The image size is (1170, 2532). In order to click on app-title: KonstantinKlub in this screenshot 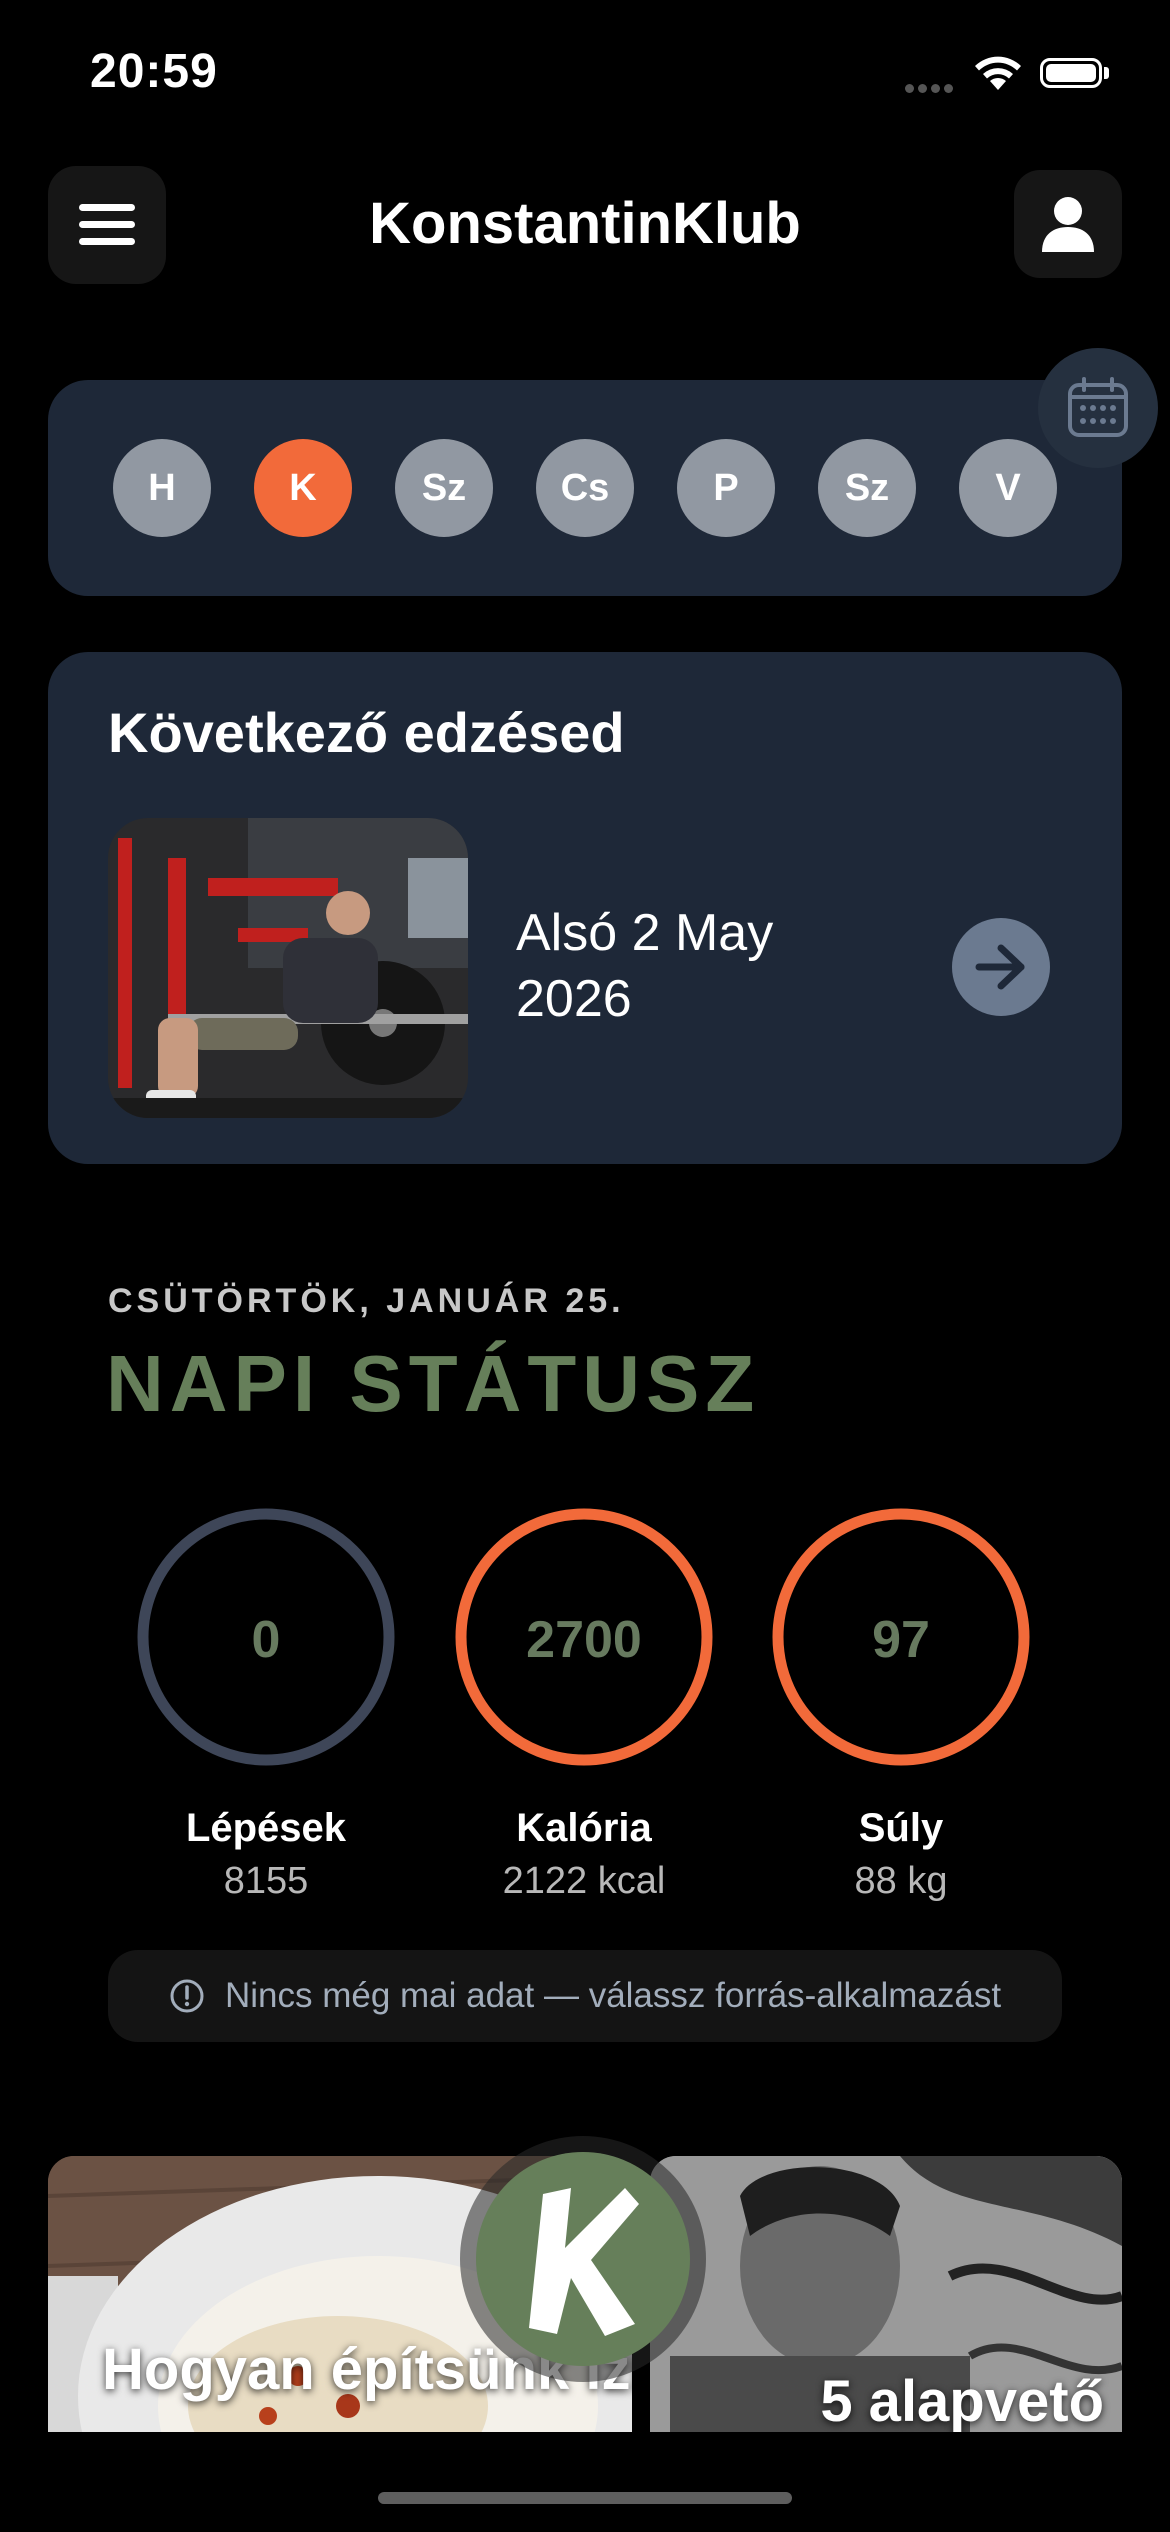, I will do `click(585, 223)`.